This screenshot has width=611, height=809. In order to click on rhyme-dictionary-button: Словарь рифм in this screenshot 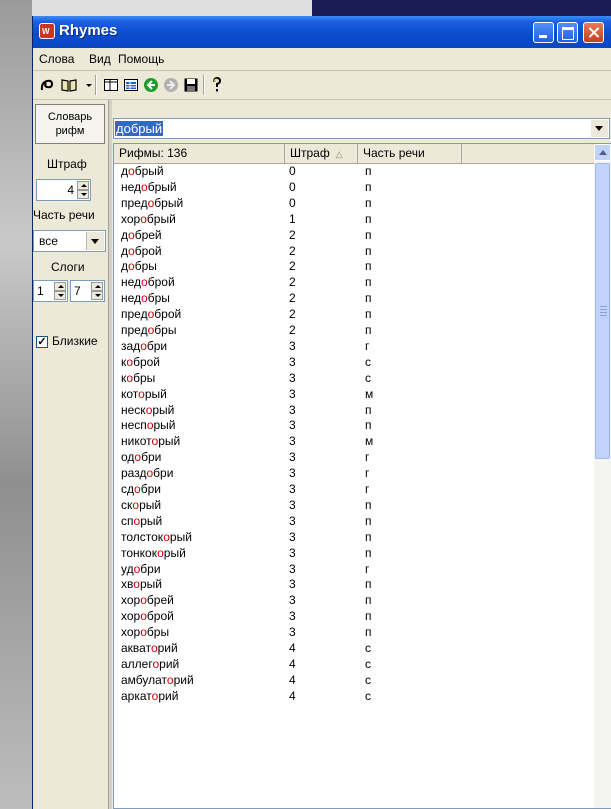, I will do `click(70, 124)`.